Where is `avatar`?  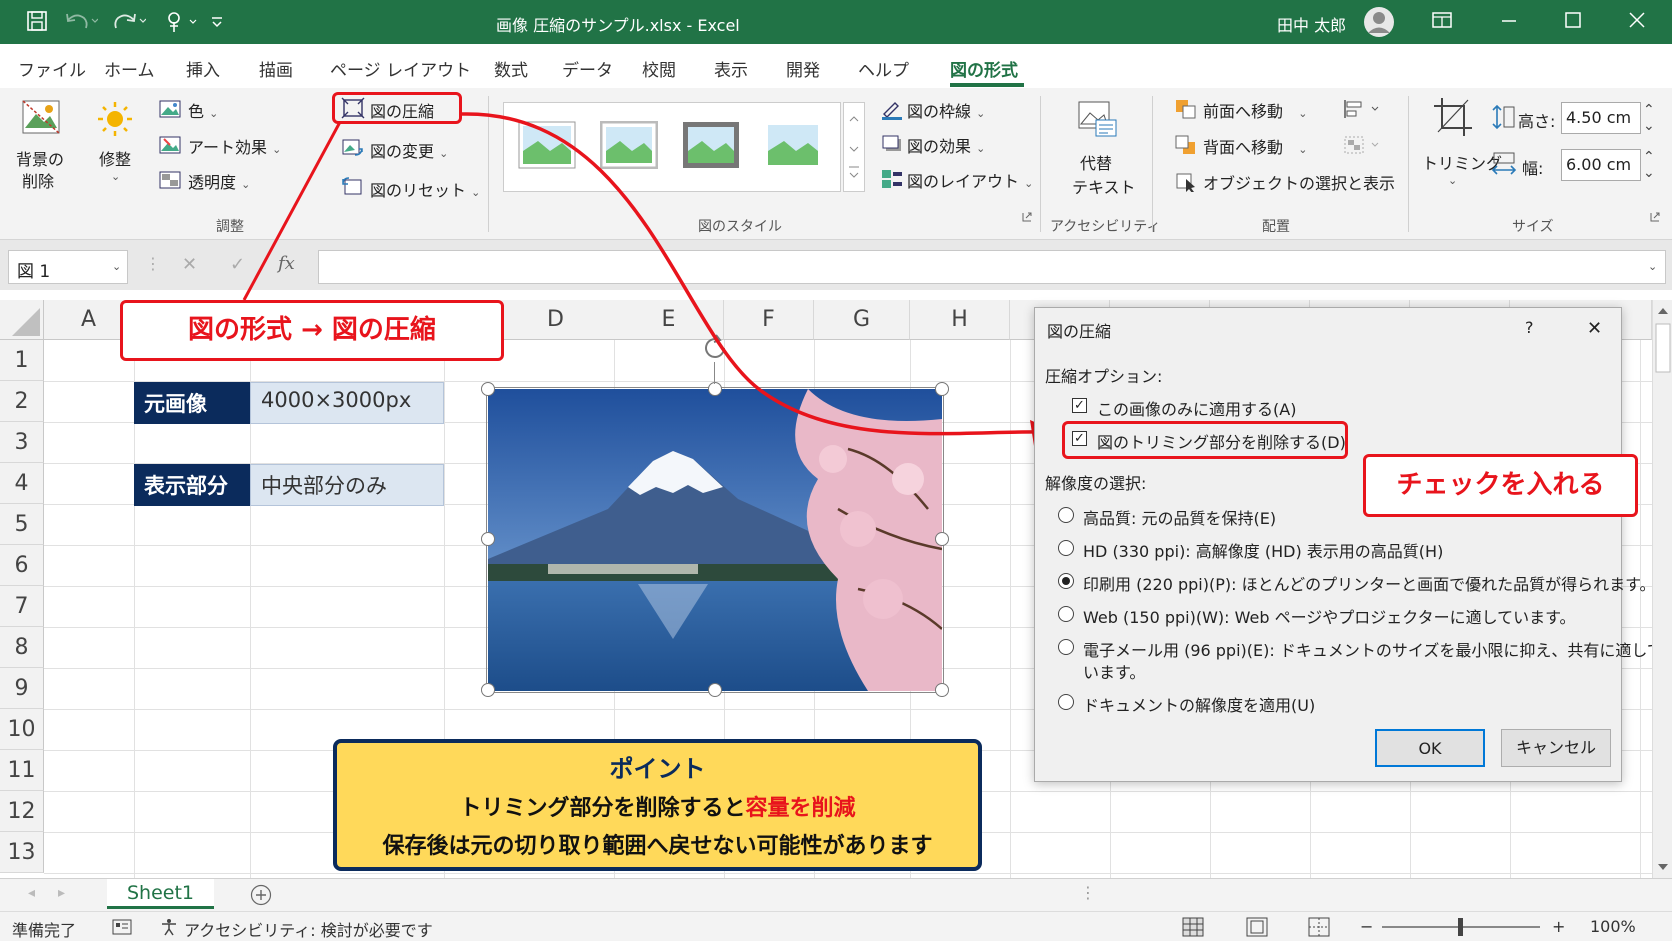 avatar is located at coordinates (1379, 22).